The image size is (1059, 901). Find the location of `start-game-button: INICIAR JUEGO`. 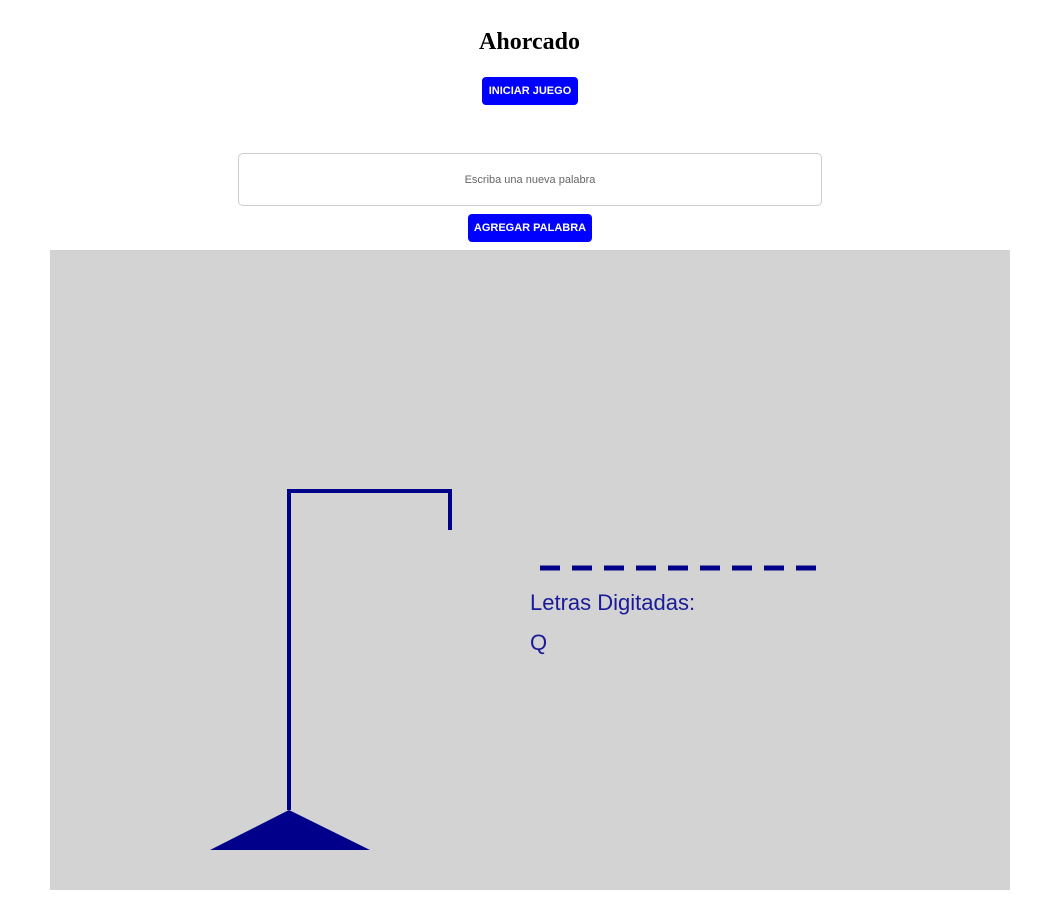

start-game-button: INICIAR JUEGO is located at coordinates (530, 91).